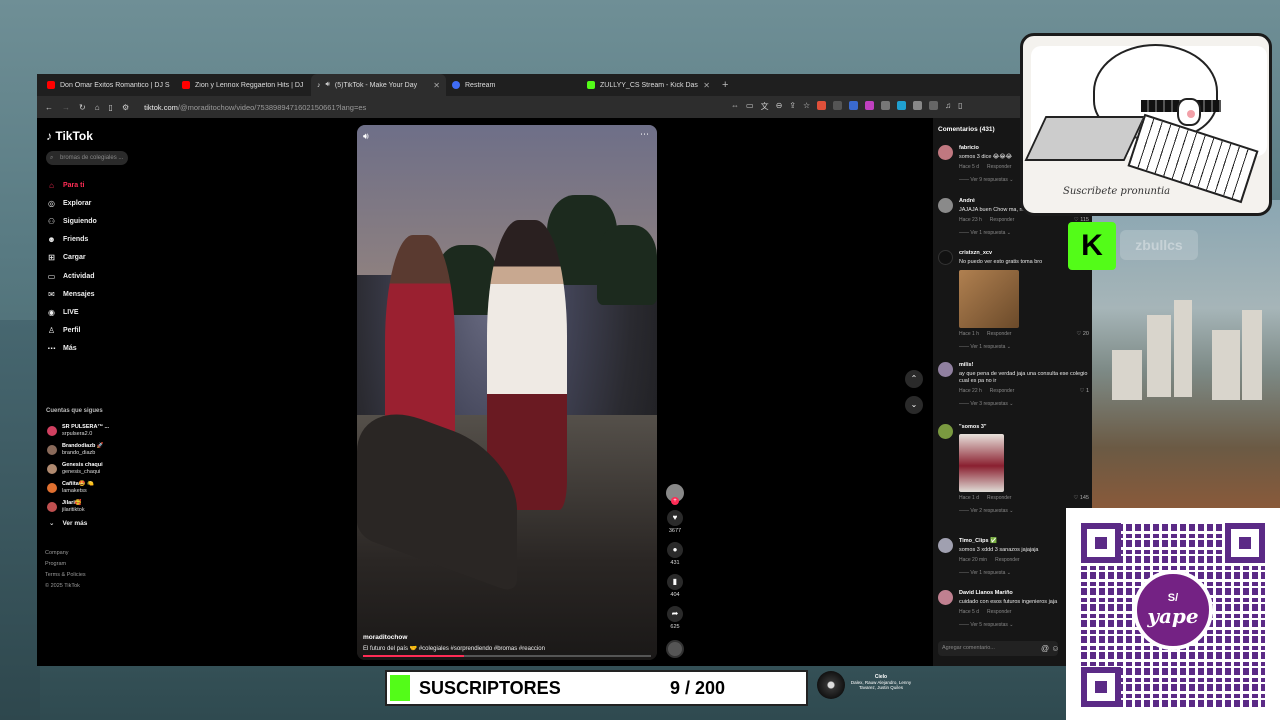 The width and height of the screenshot is (1280, 720). Describe the element at coordinates (72, 240) in the screenshot. I see `nav-friends: ☻ Friends` at that location.